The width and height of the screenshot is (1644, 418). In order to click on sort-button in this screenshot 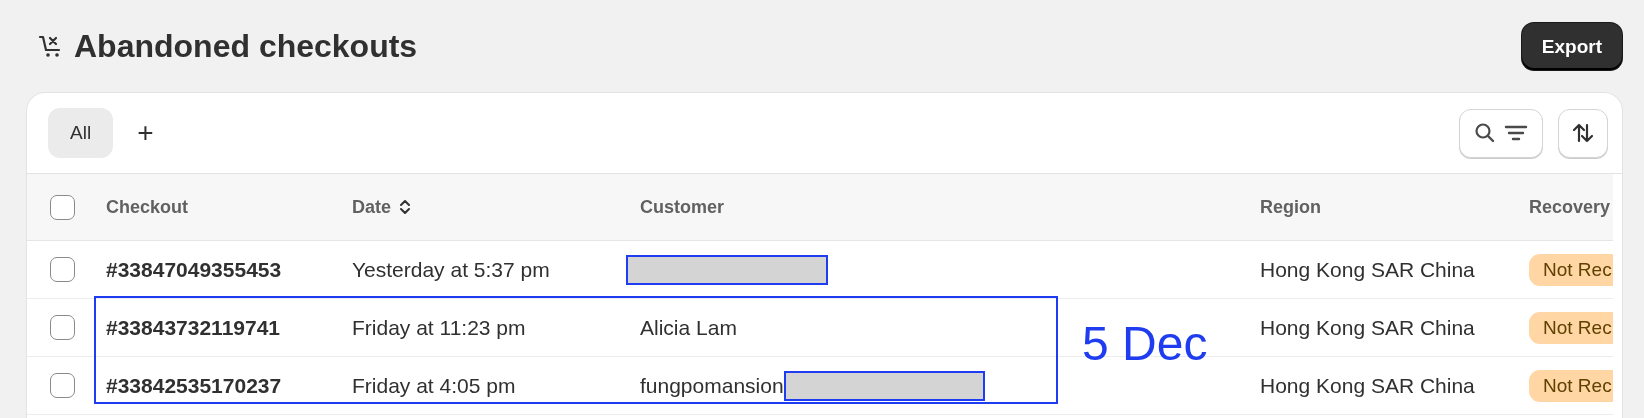, I will do `click(1583, 133)`.